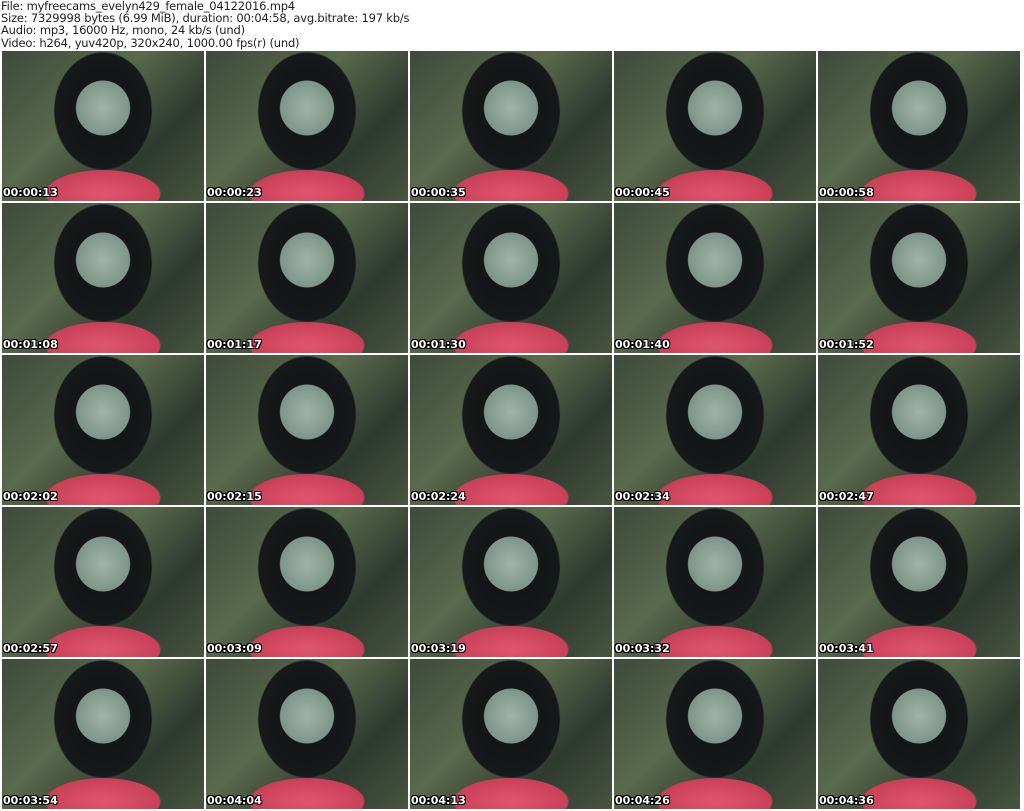 The height and width of the screenshot is (811, 1024). Describe the element at coordinates (715, 734) in the screenshot. I see `video-thumbnail: 00:04:26` at that location.